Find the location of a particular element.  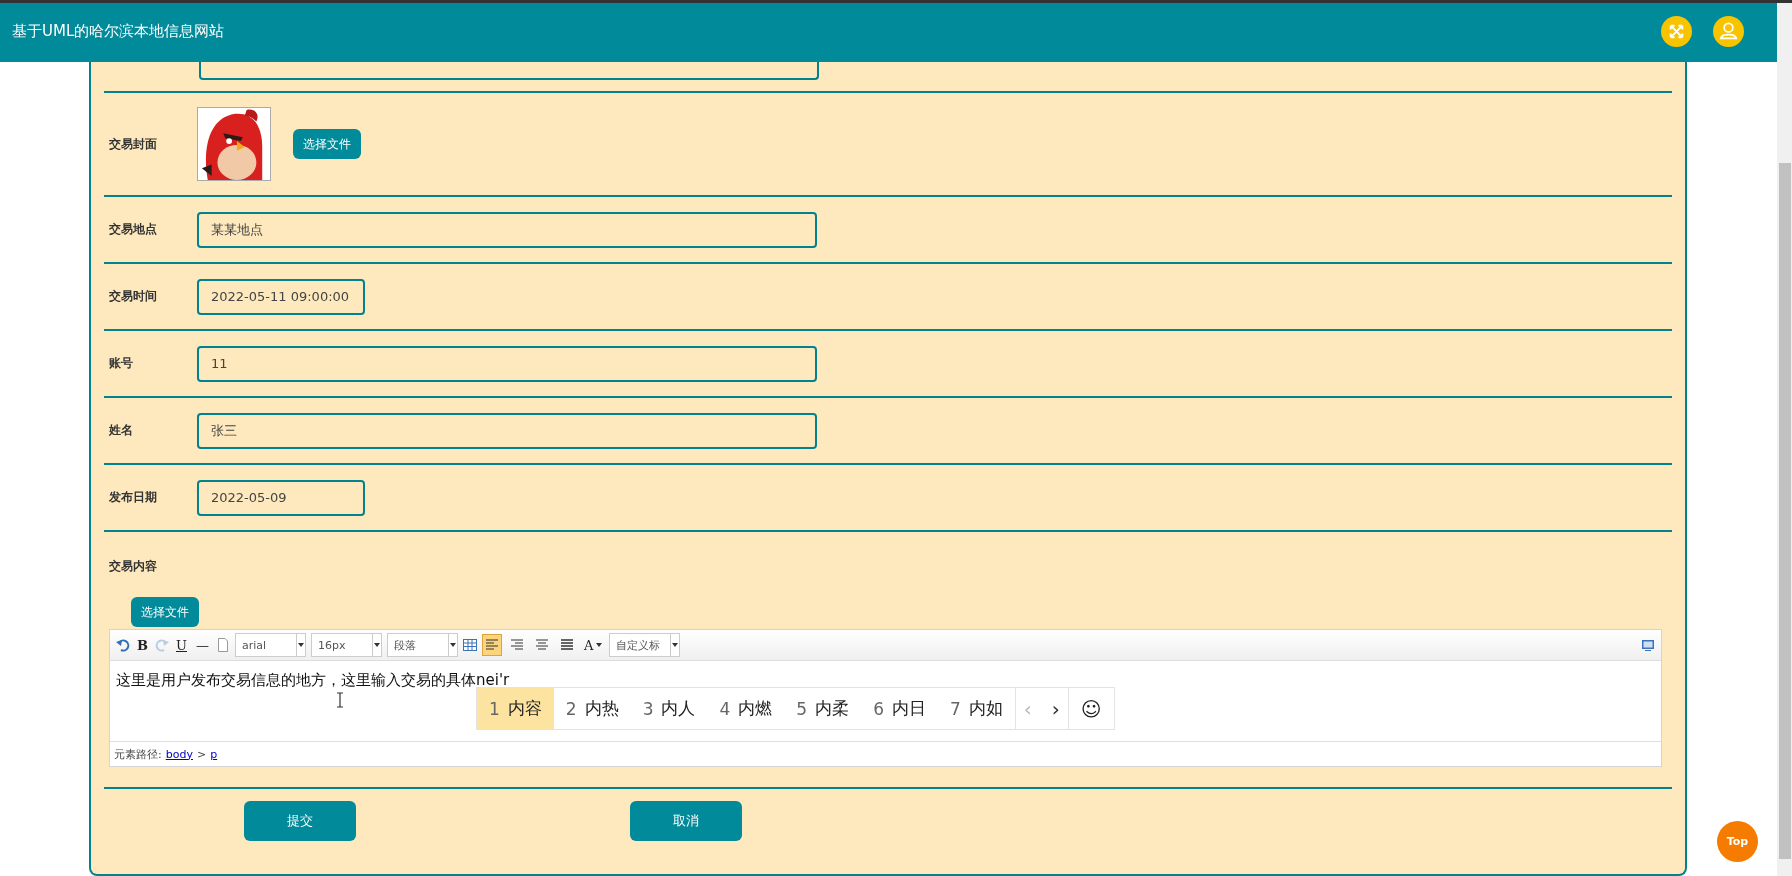

align-right-icon is located at coordinates (516, 645).